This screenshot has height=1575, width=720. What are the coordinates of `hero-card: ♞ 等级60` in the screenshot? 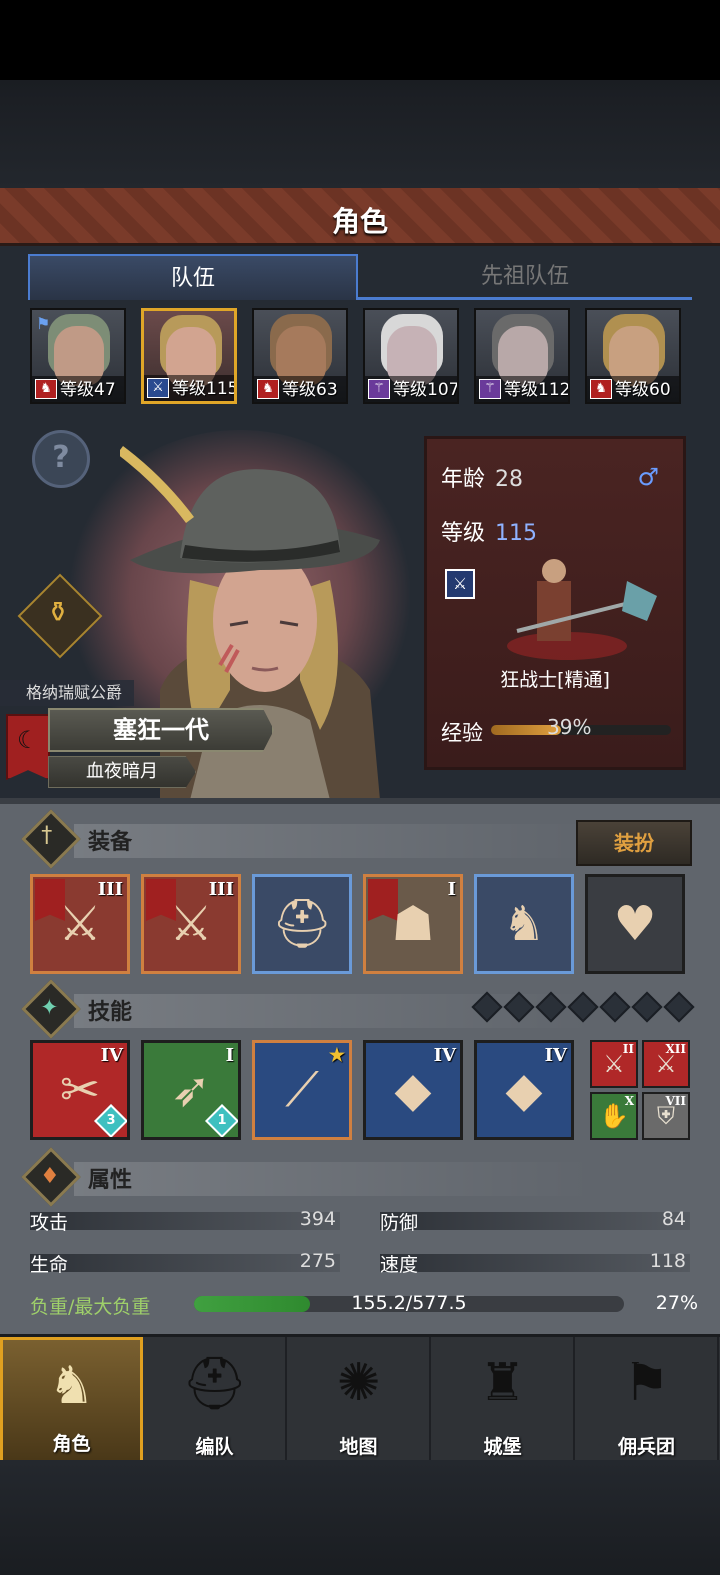 It's located at (633, 356).